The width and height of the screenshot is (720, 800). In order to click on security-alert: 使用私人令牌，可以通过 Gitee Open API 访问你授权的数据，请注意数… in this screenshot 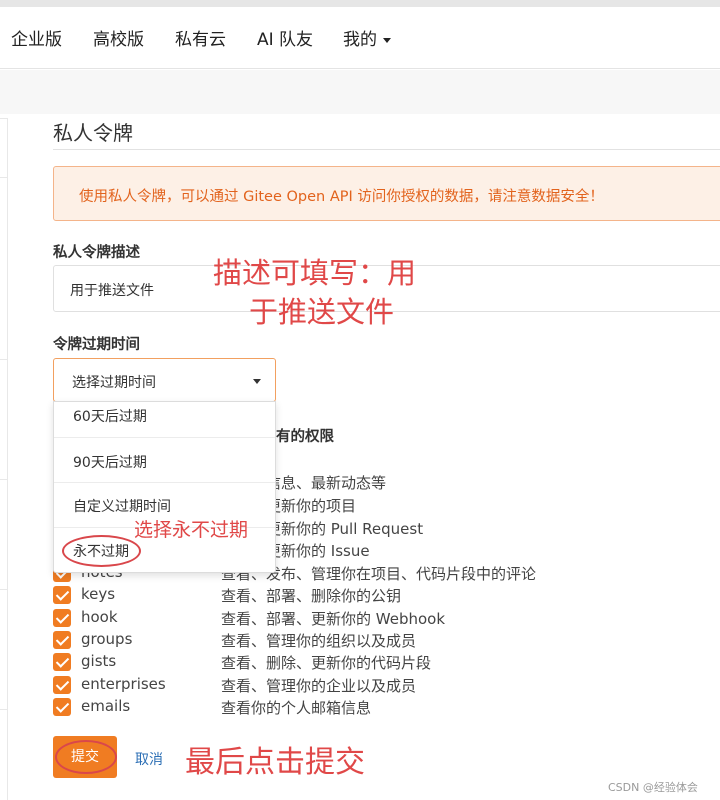, I will do `click(386, 193)`.